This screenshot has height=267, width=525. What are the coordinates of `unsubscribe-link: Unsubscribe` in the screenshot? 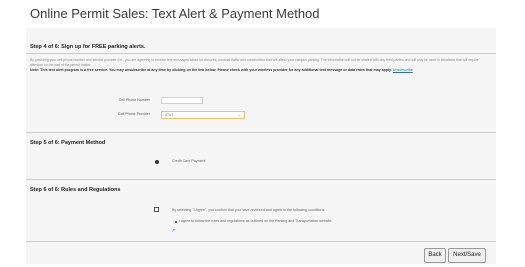 It's located at (403, 70).